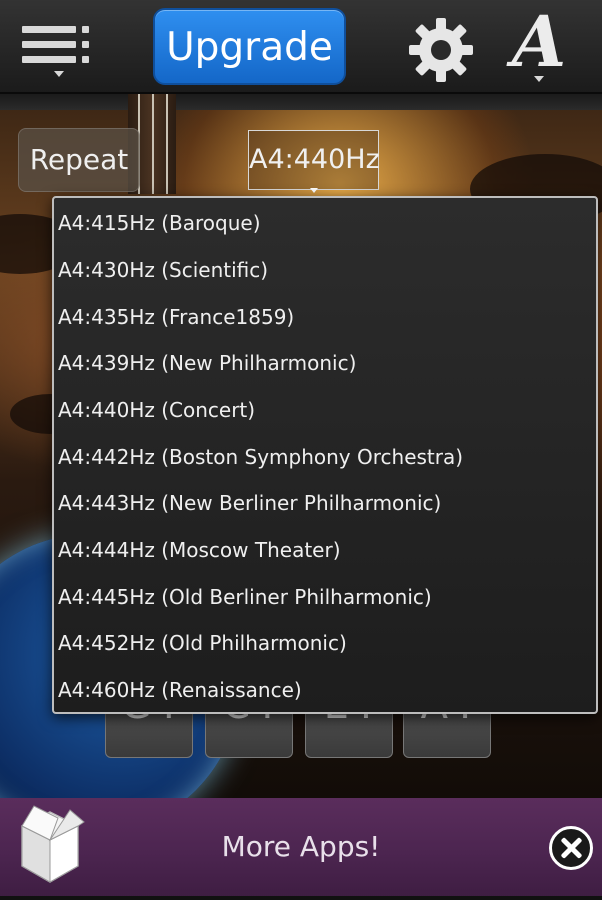 The image size is (602, 900). Describe the element at coordinates (571, 848) in the screenshot. I see `close-icon` at that location.